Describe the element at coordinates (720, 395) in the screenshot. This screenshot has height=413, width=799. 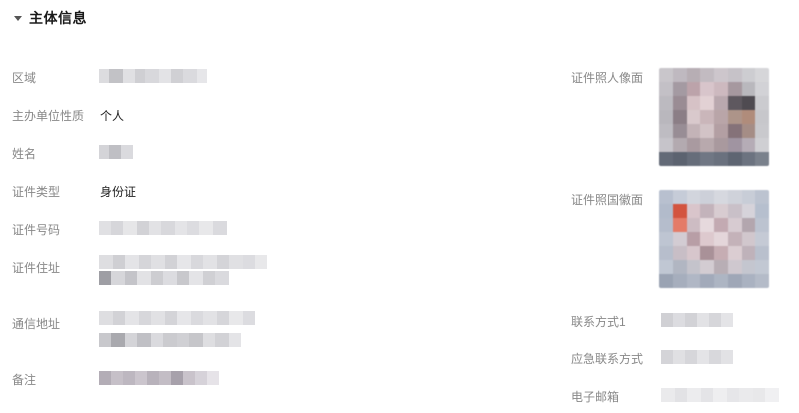
I see `value-email-redacted` at that location.